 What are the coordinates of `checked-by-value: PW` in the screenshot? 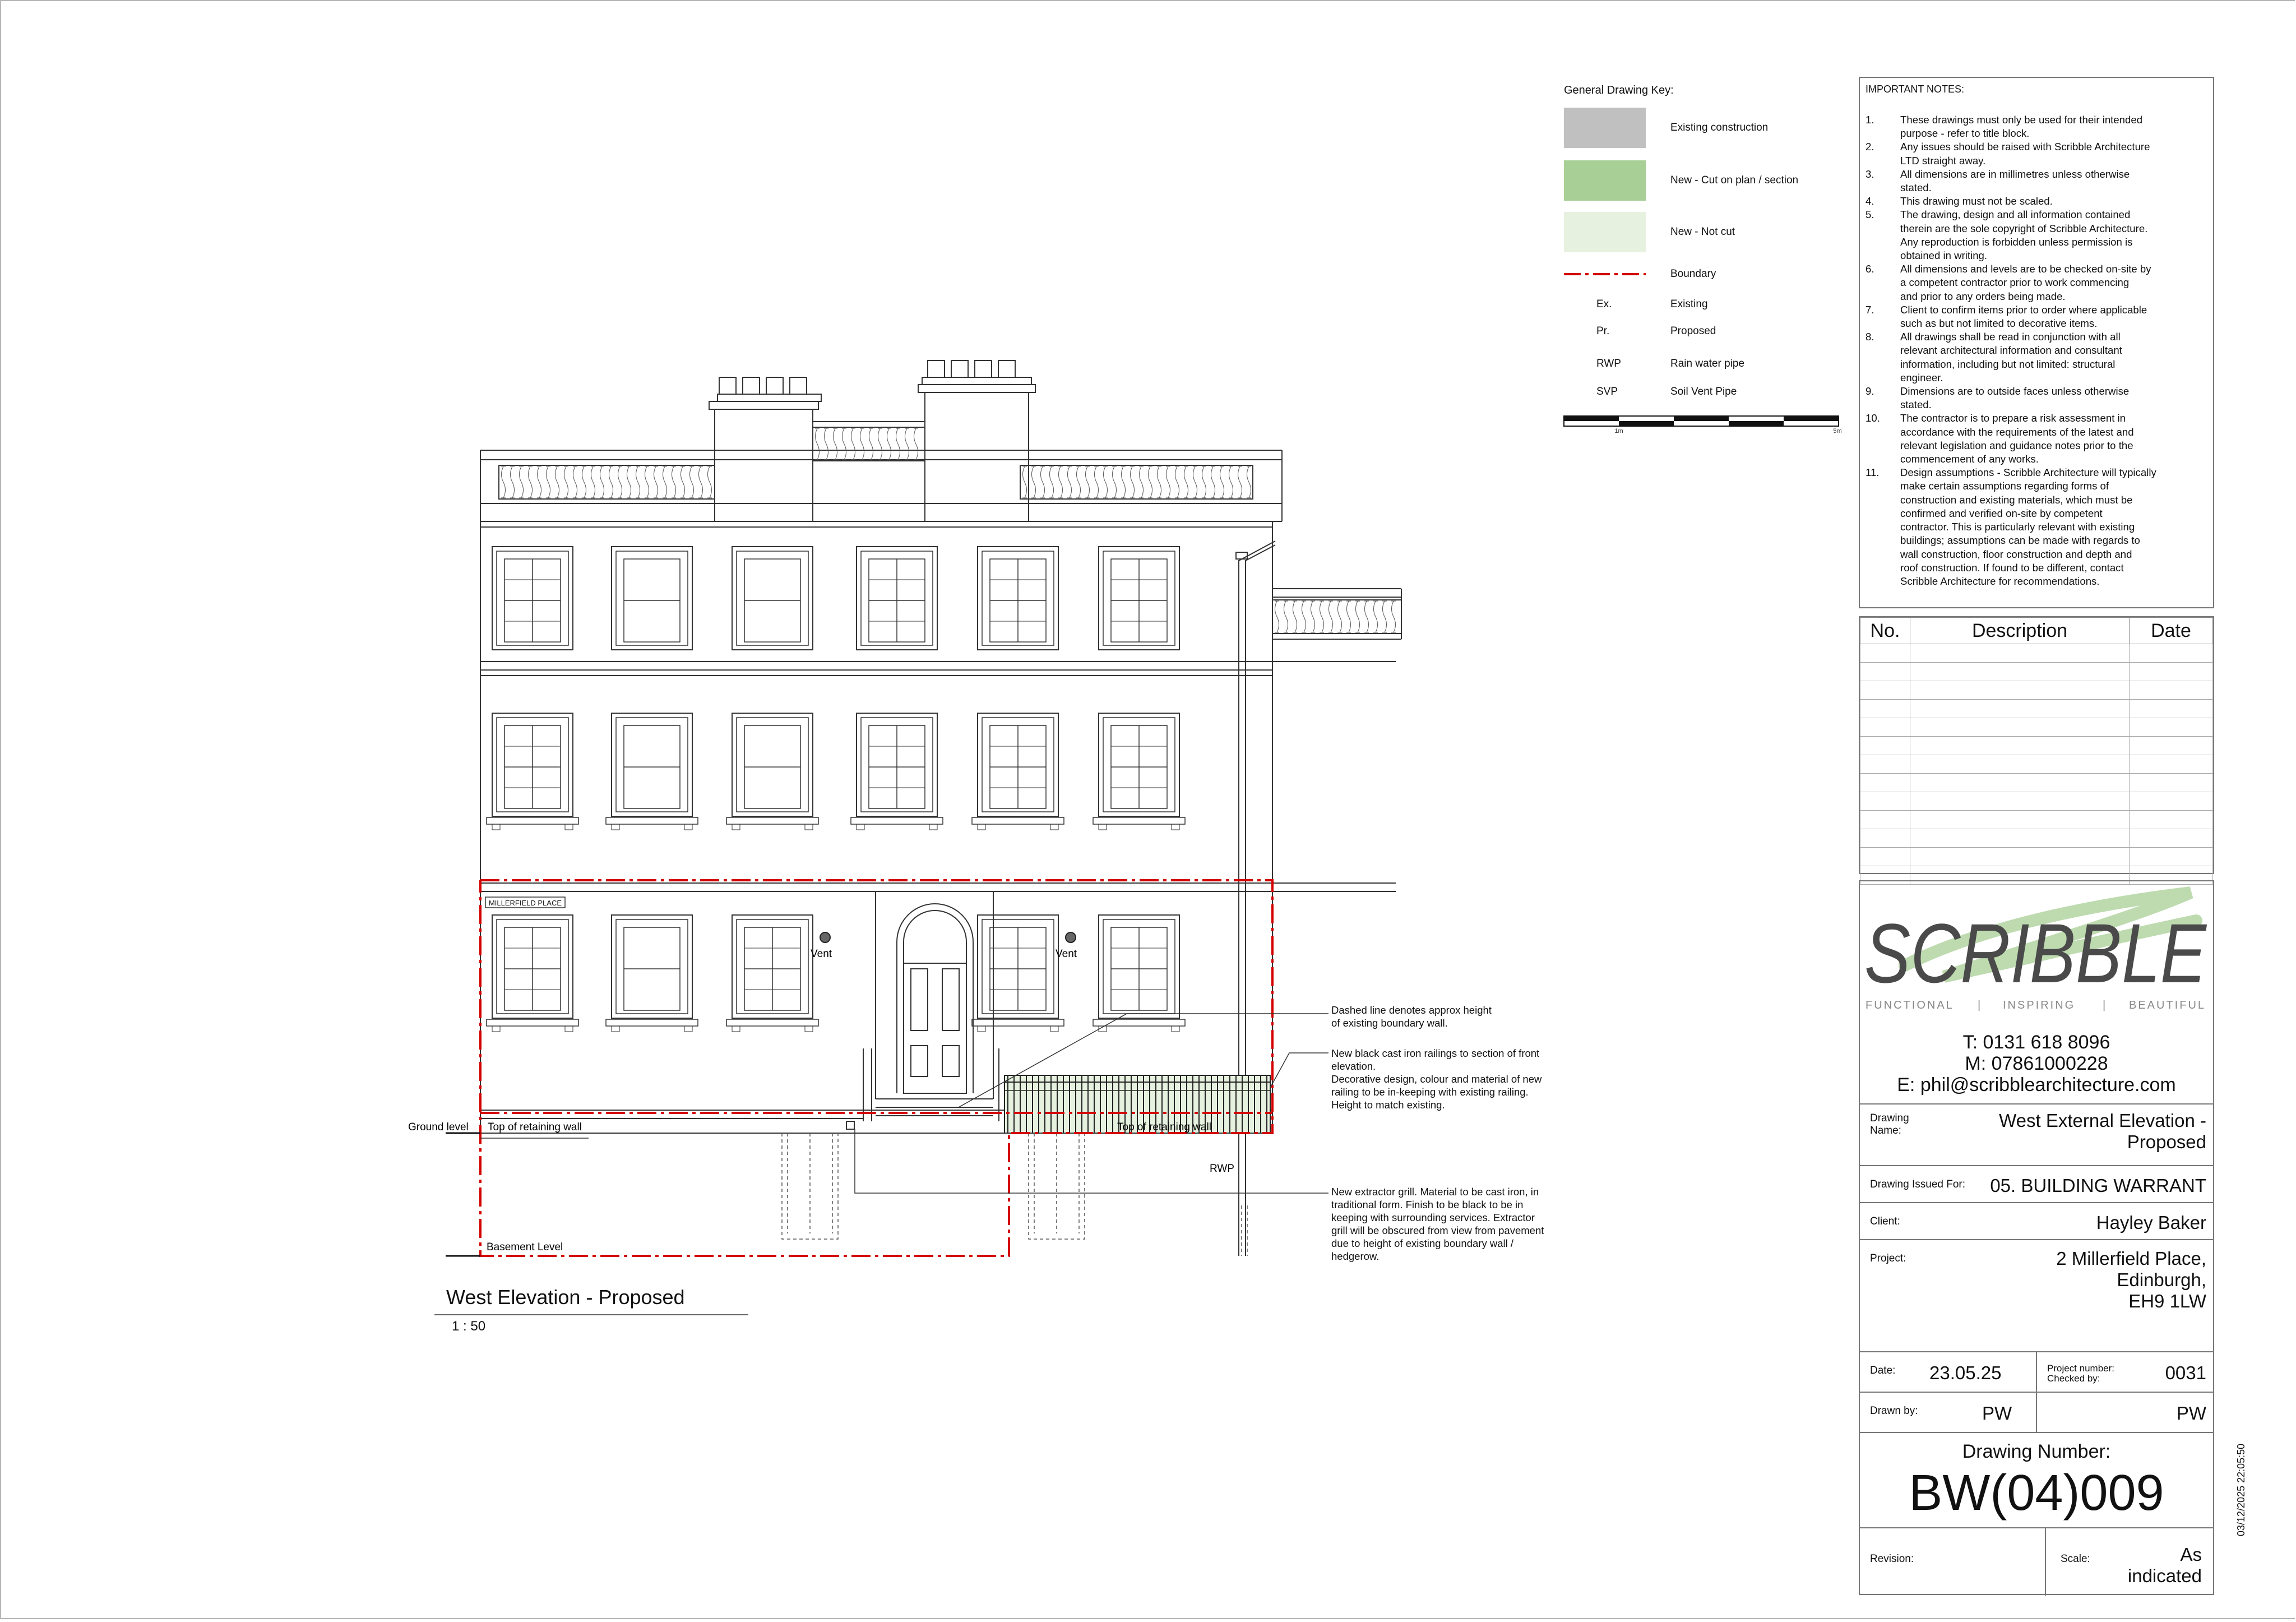 It's located at (2191, 1413).